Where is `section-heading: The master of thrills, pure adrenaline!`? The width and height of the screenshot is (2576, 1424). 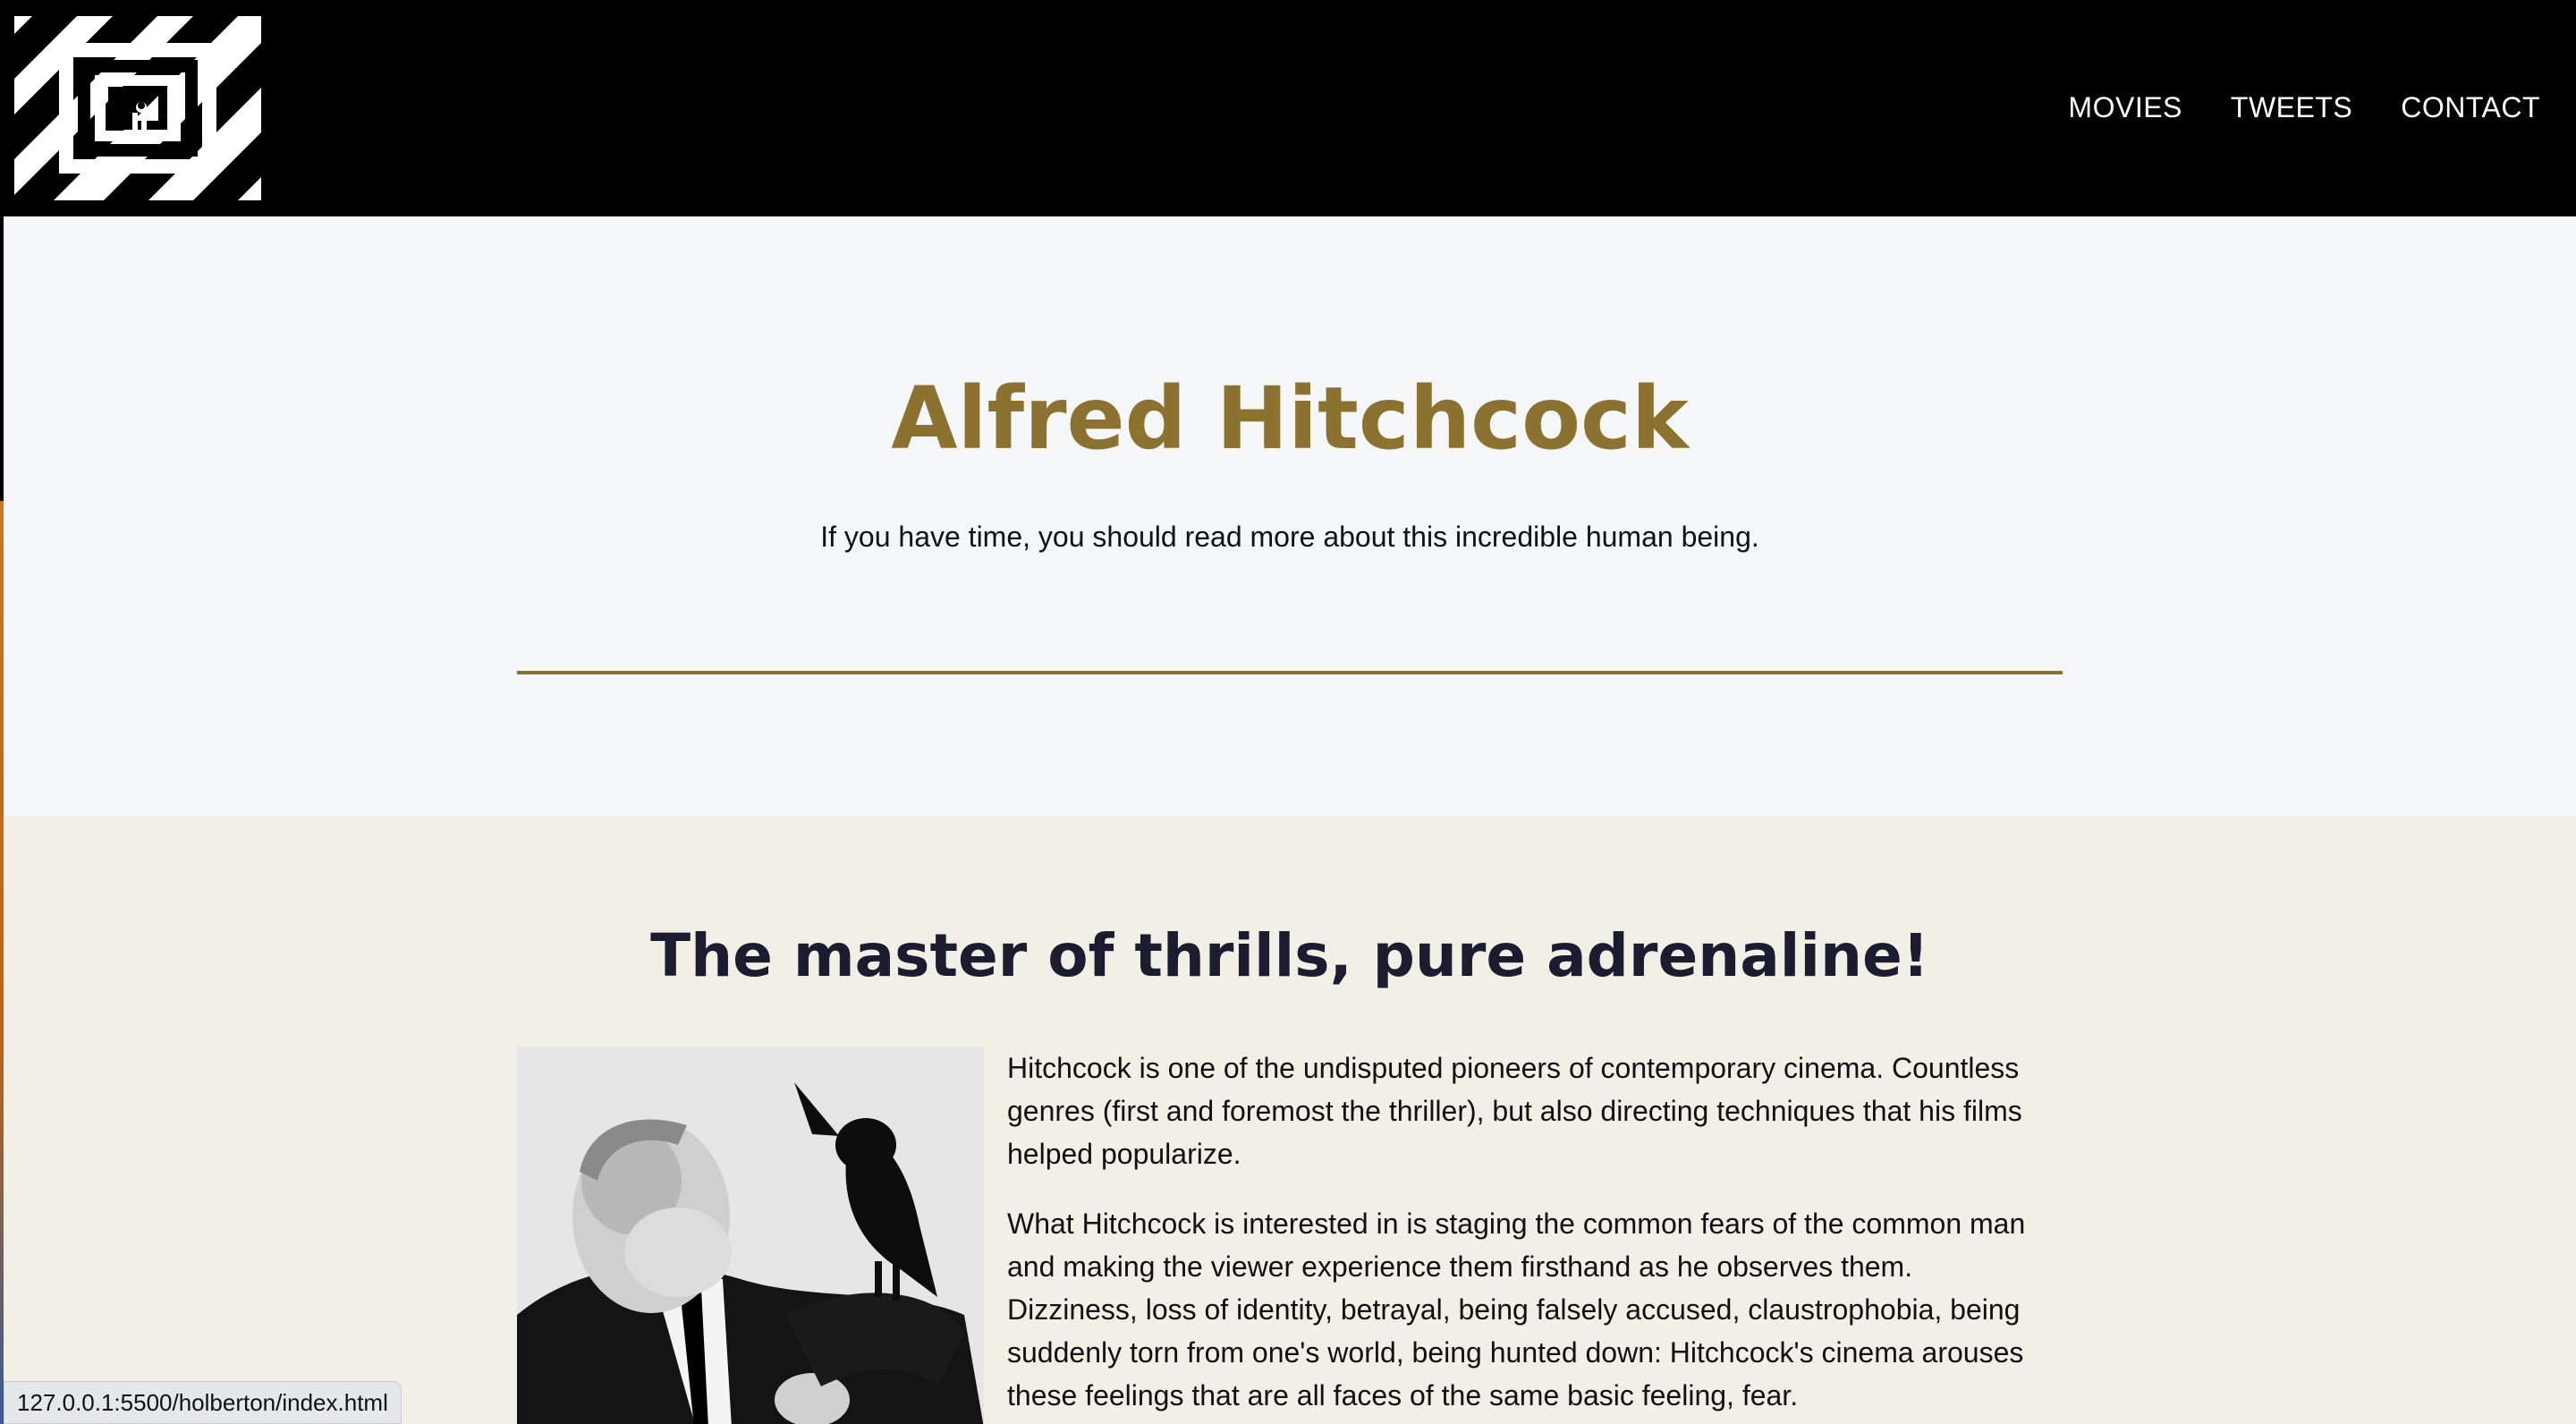 section-heading: The master of thrills, pure adrenaline! is located at coordinates (1289, 955).